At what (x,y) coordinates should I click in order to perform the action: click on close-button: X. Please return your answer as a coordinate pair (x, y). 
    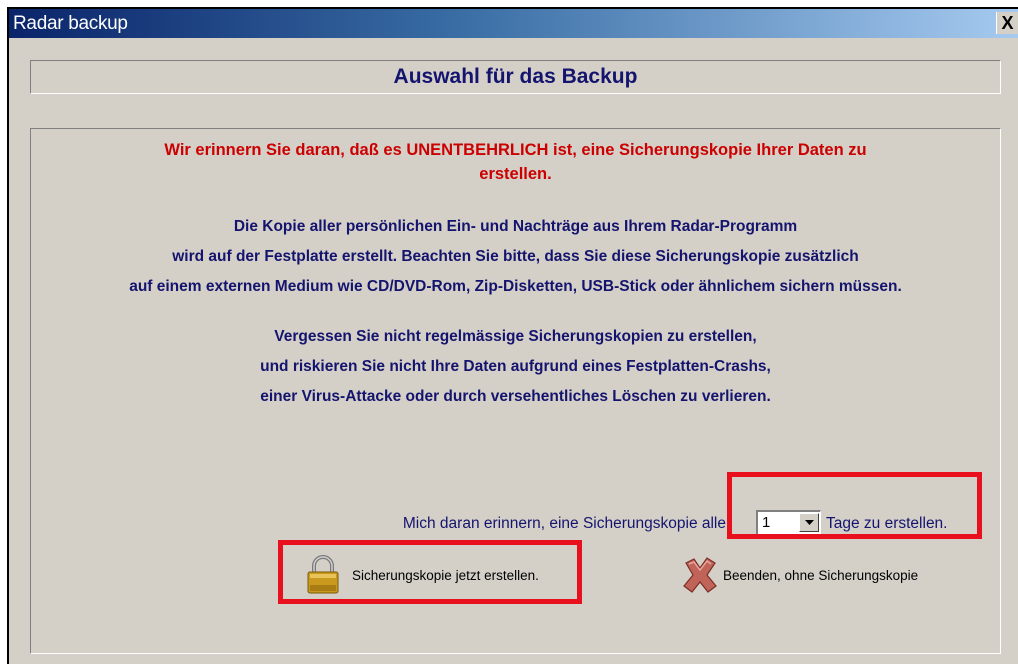
    Looking at the image, I should click on (1007, 23).